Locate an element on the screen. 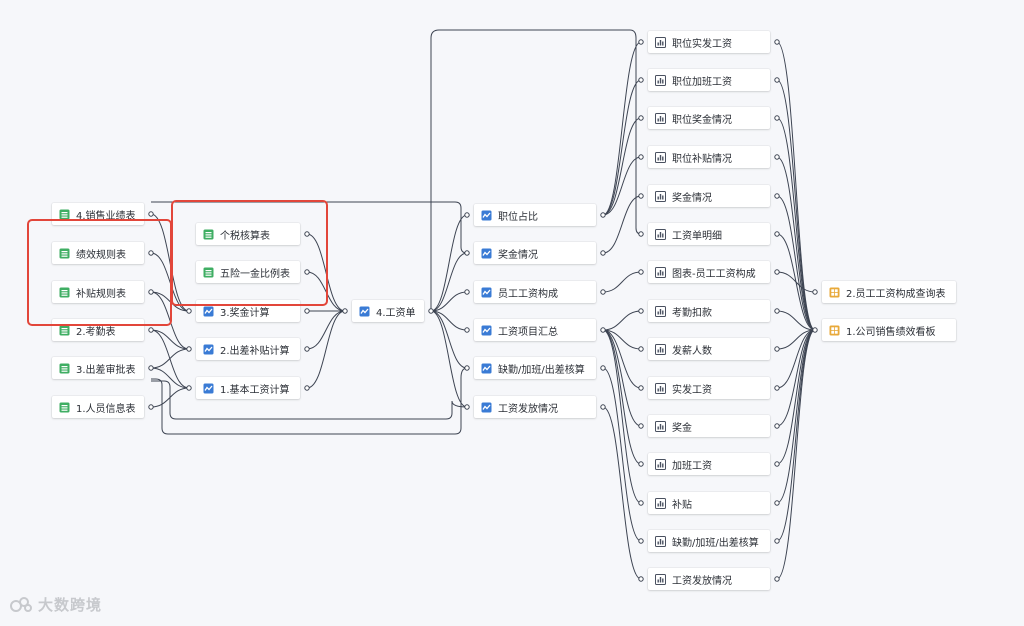 This screenshot has height=626, width=1024. node-label: 职位占比 is located at coordinates (518, 217).